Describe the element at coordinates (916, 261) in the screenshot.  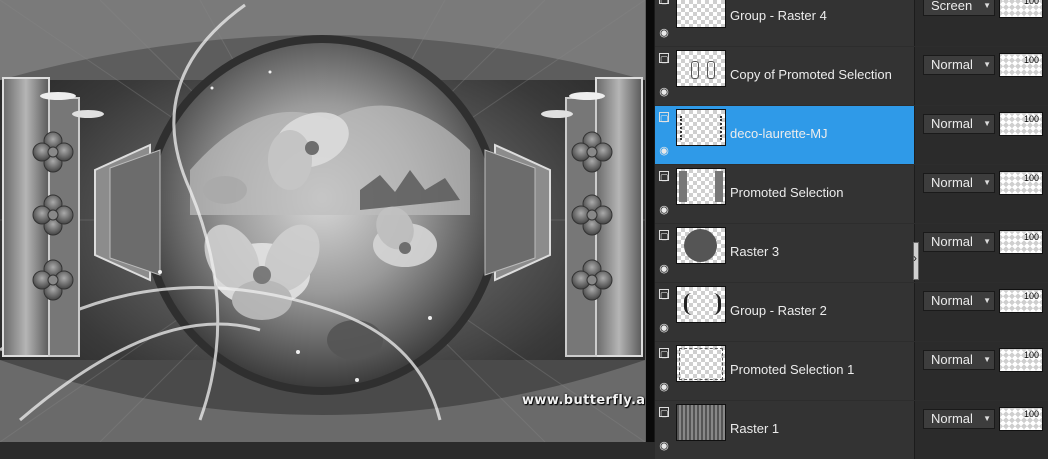
I see `panel-splitter-handle` at that location.